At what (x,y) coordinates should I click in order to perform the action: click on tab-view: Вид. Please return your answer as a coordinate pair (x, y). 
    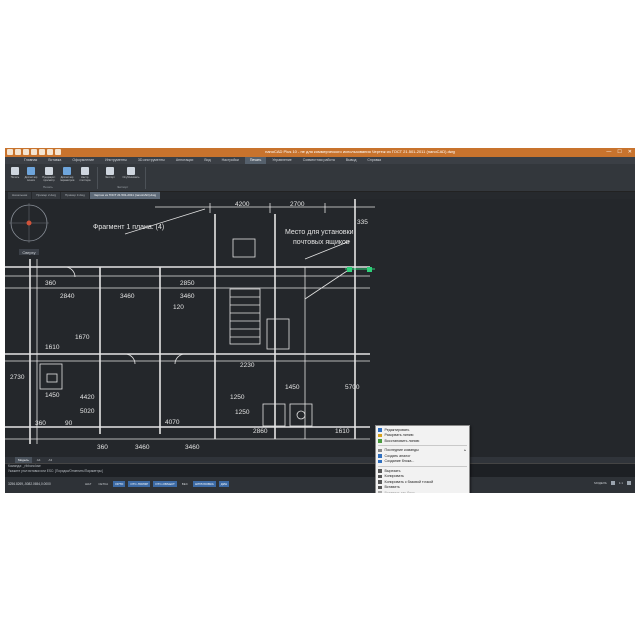
    Looking at the image, I should click on (207, 160).